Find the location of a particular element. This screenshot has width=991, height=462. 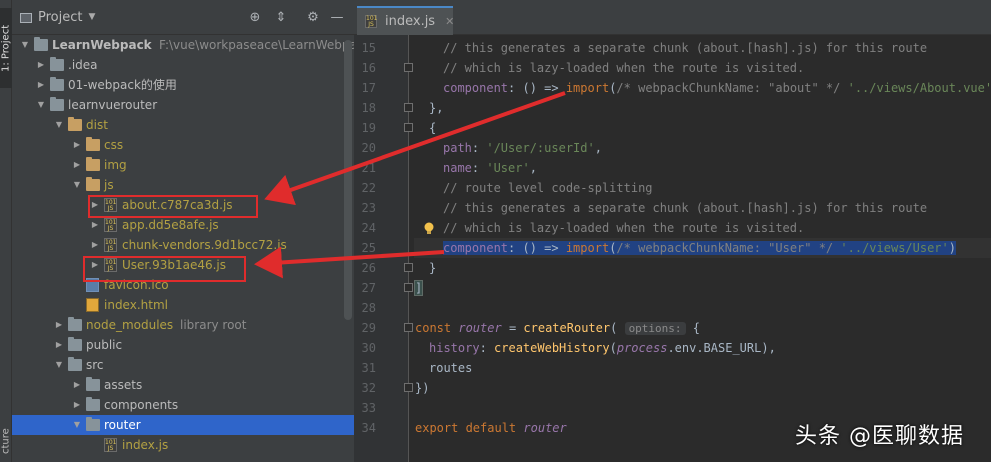

line-number: 34 is located at coordinates (368, 428).